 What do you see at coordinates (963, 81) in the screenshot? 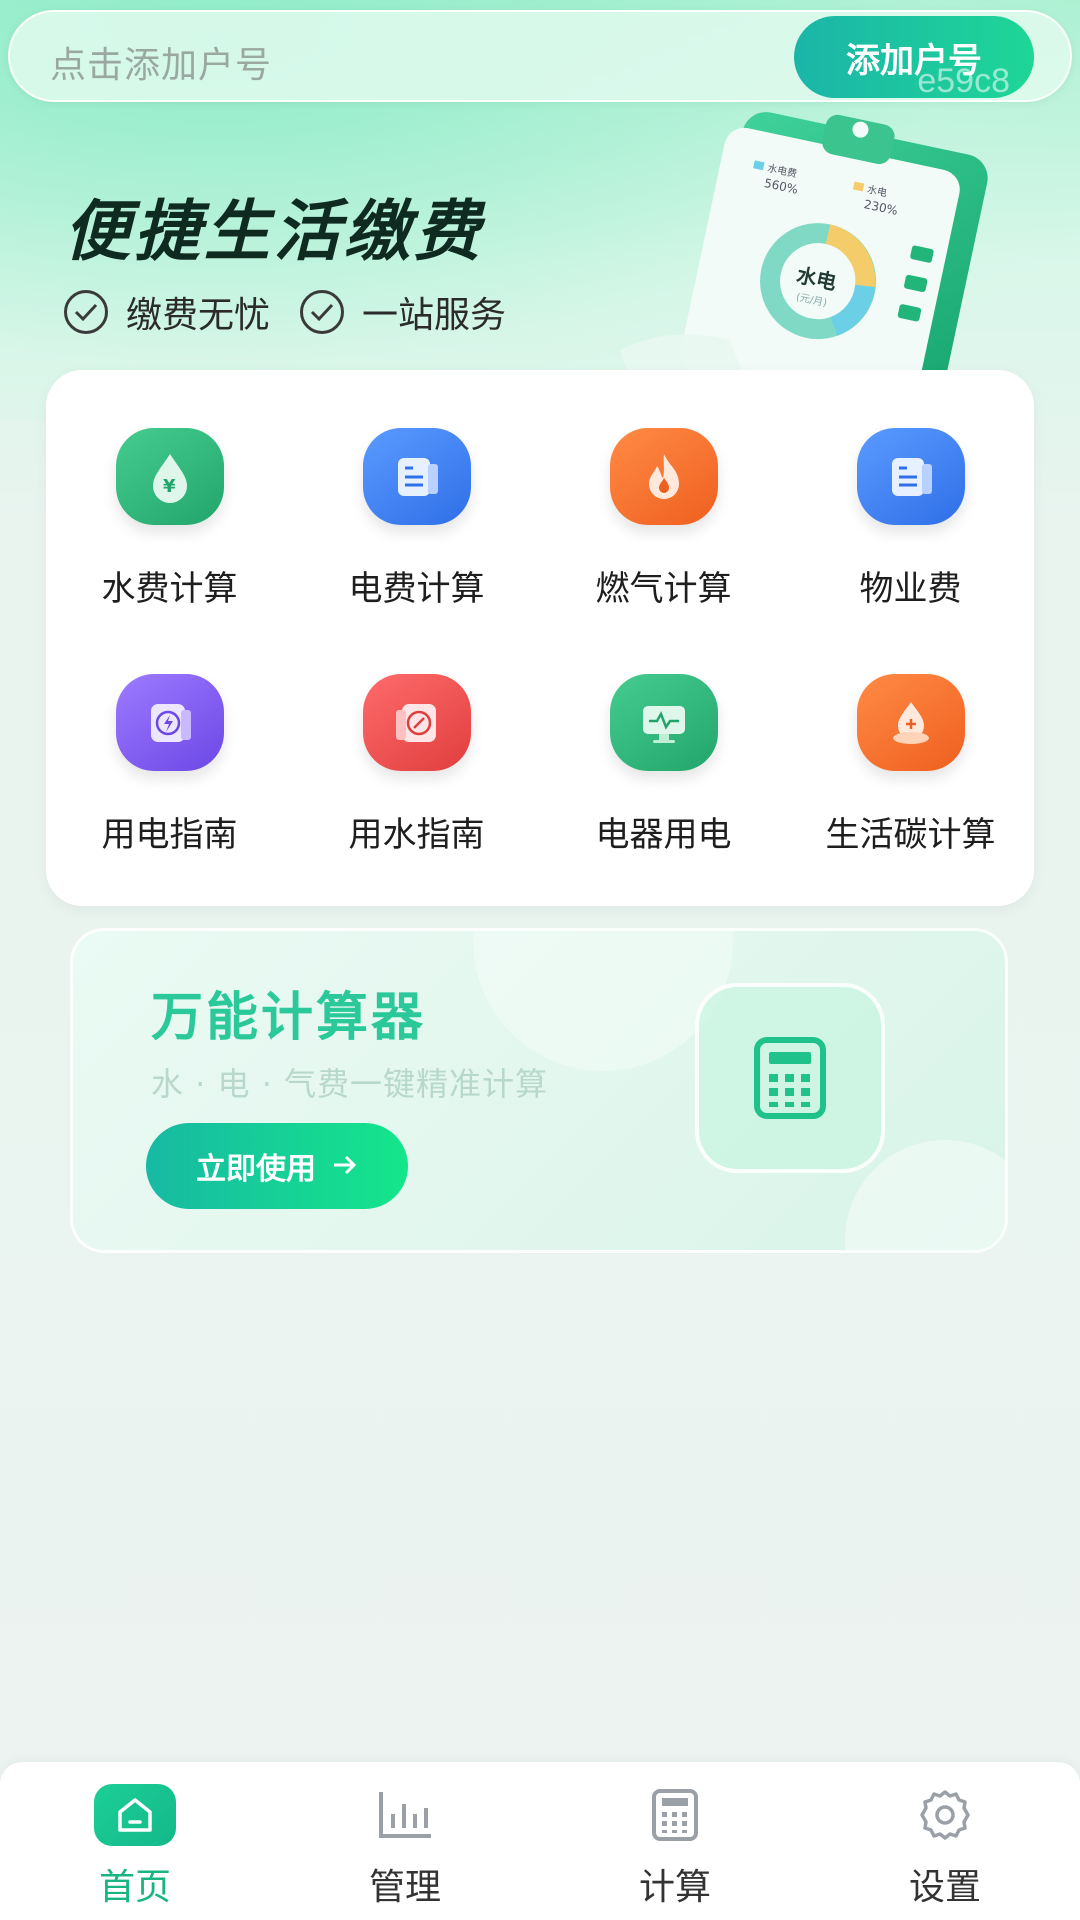
I see `watermark: e59c8` at bounding box center [963, 81].